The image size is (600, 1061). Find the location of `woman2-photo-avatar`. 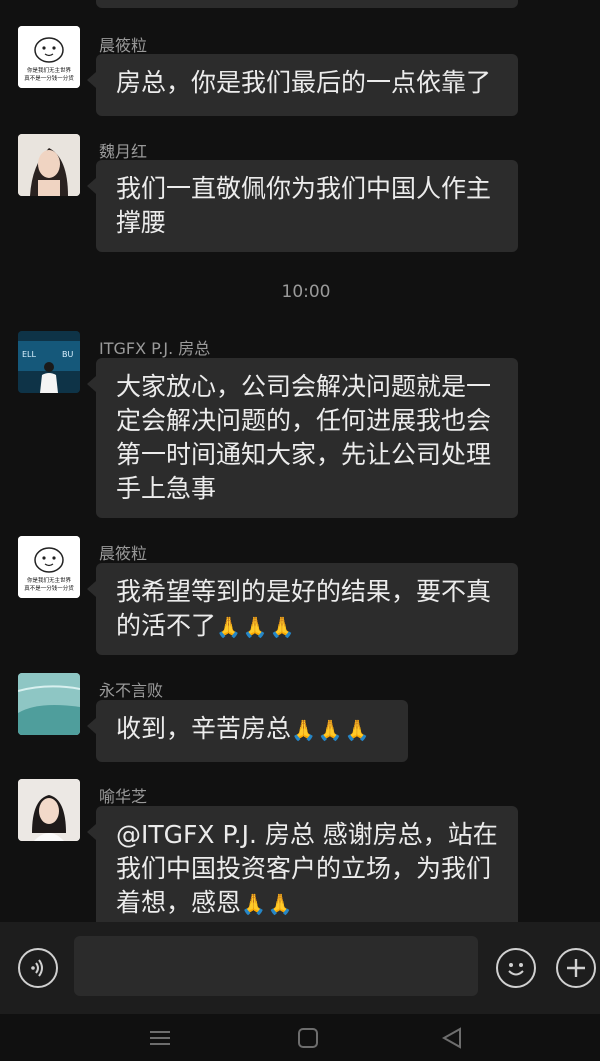

woman2-photo-avatar is located at coordinates (49, 810).